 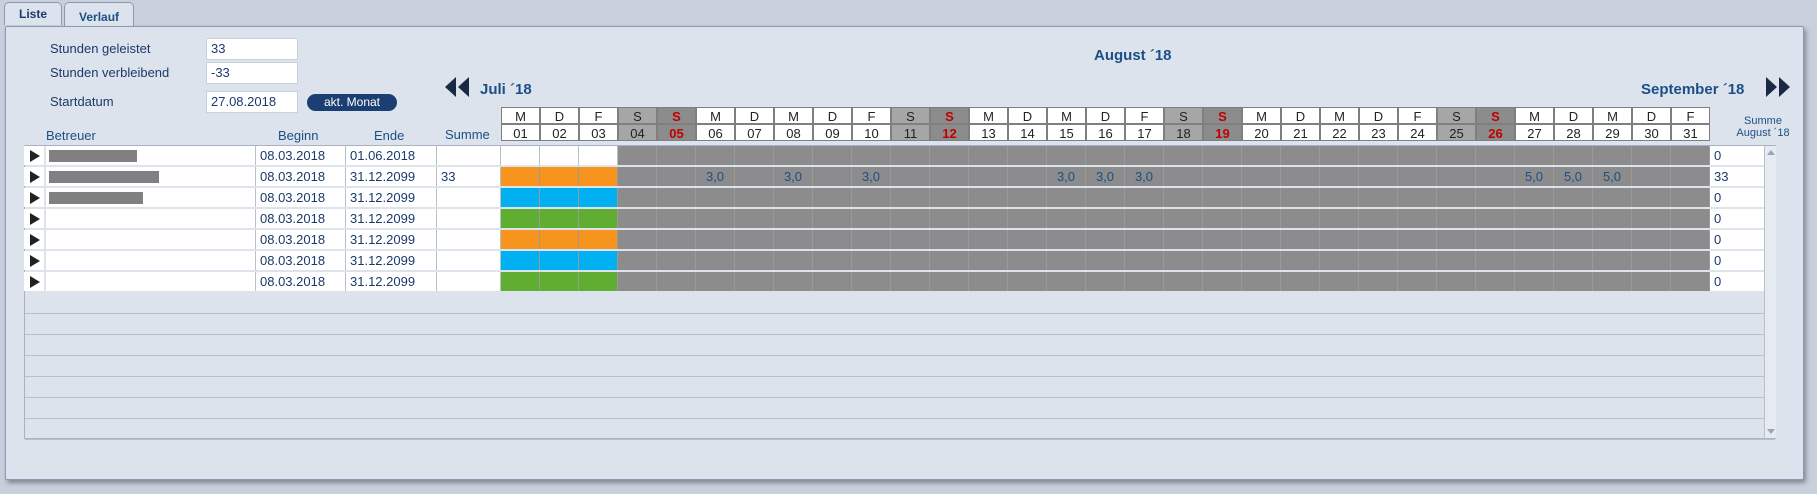 I want to click on tab-liste: Liste, so click(x=33, y=13).